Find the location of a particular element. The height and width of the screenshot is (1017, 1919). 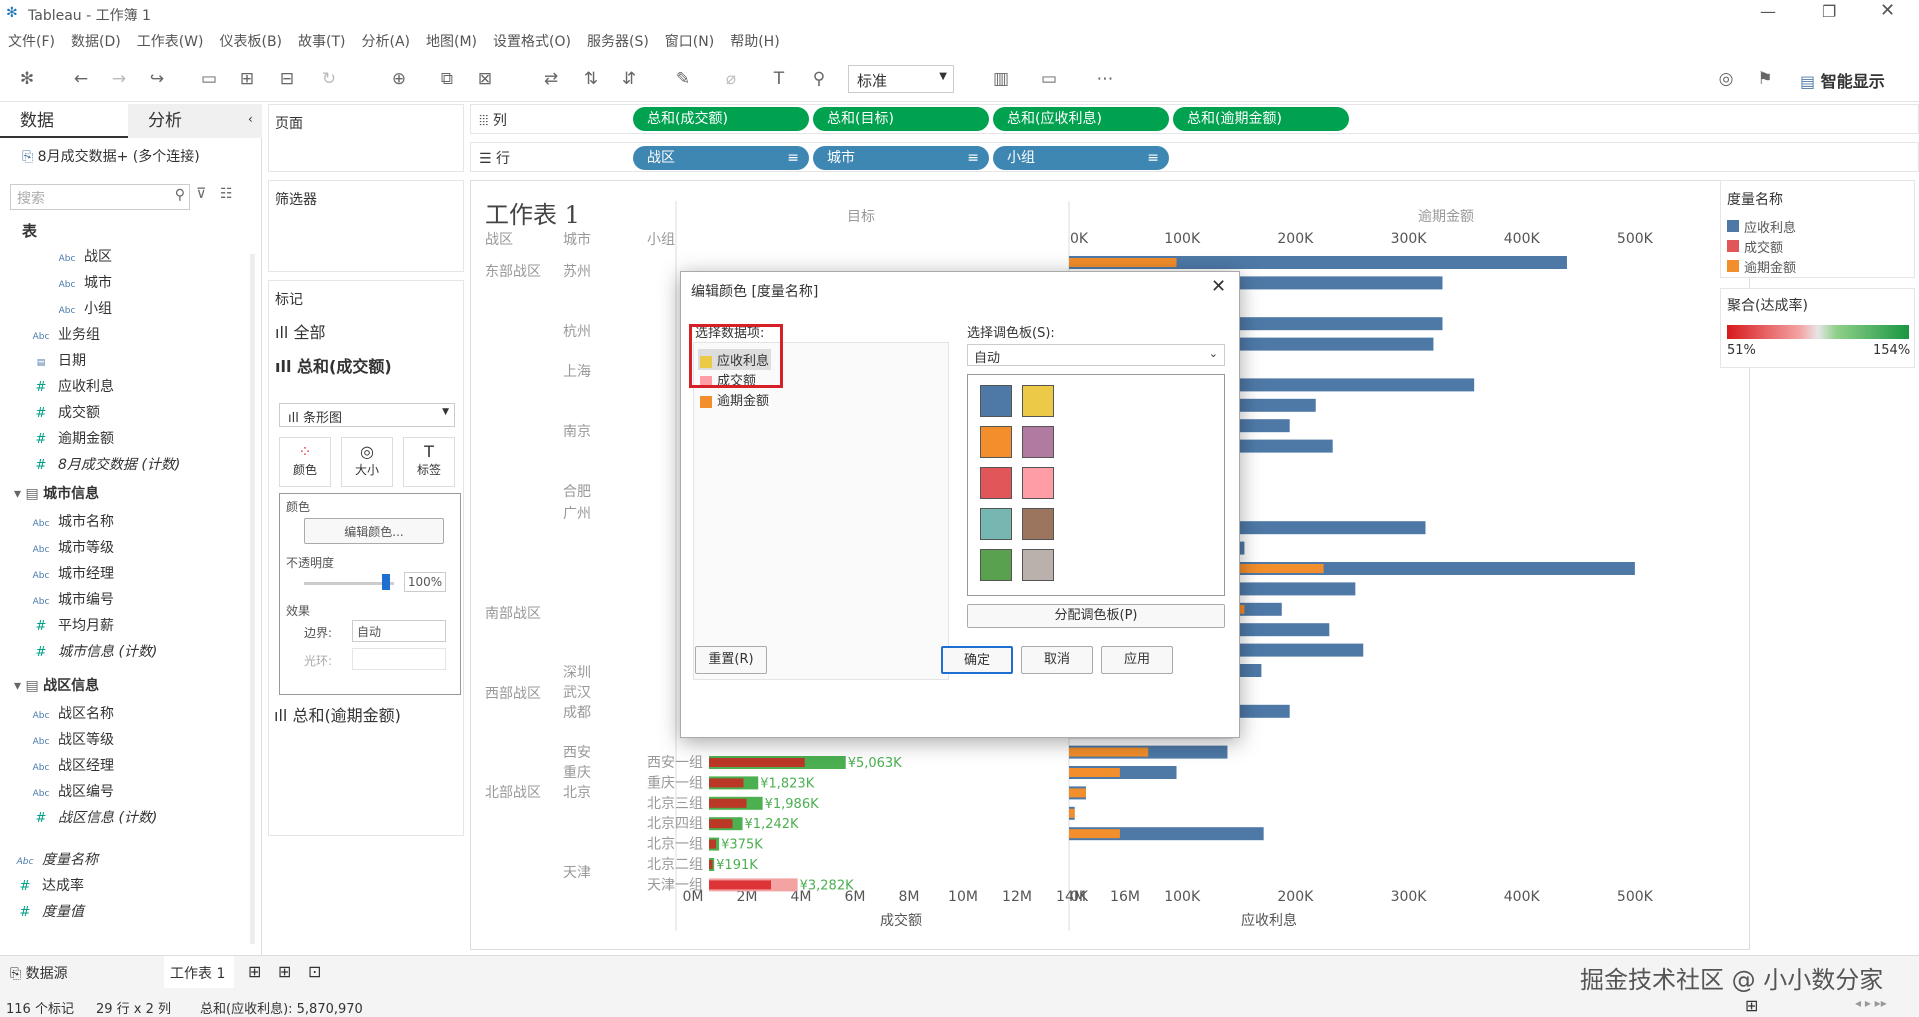

cancel-button: 取消 is located at coordinates (1057, 660).